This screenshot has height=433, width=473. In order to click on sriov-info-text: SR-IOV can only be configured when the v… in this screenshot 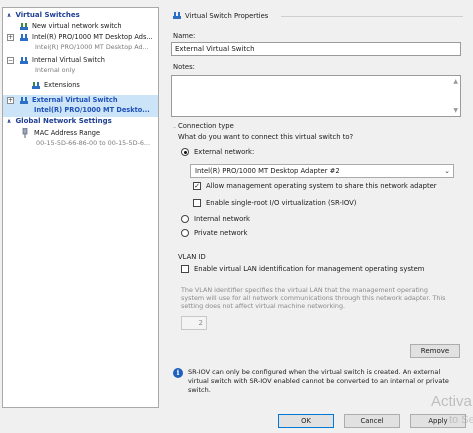, I will do `click(314, 372)`.